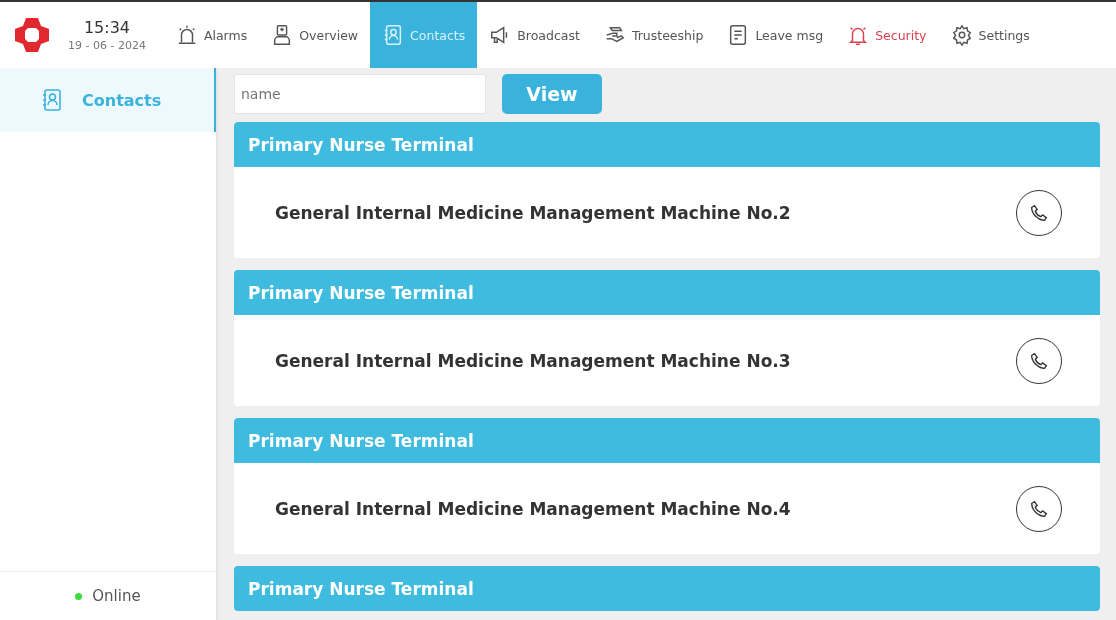  What do you see at coordinates (961, 35) in the screenshot?
I see `settings-icon` at bounding box center [961, 35].